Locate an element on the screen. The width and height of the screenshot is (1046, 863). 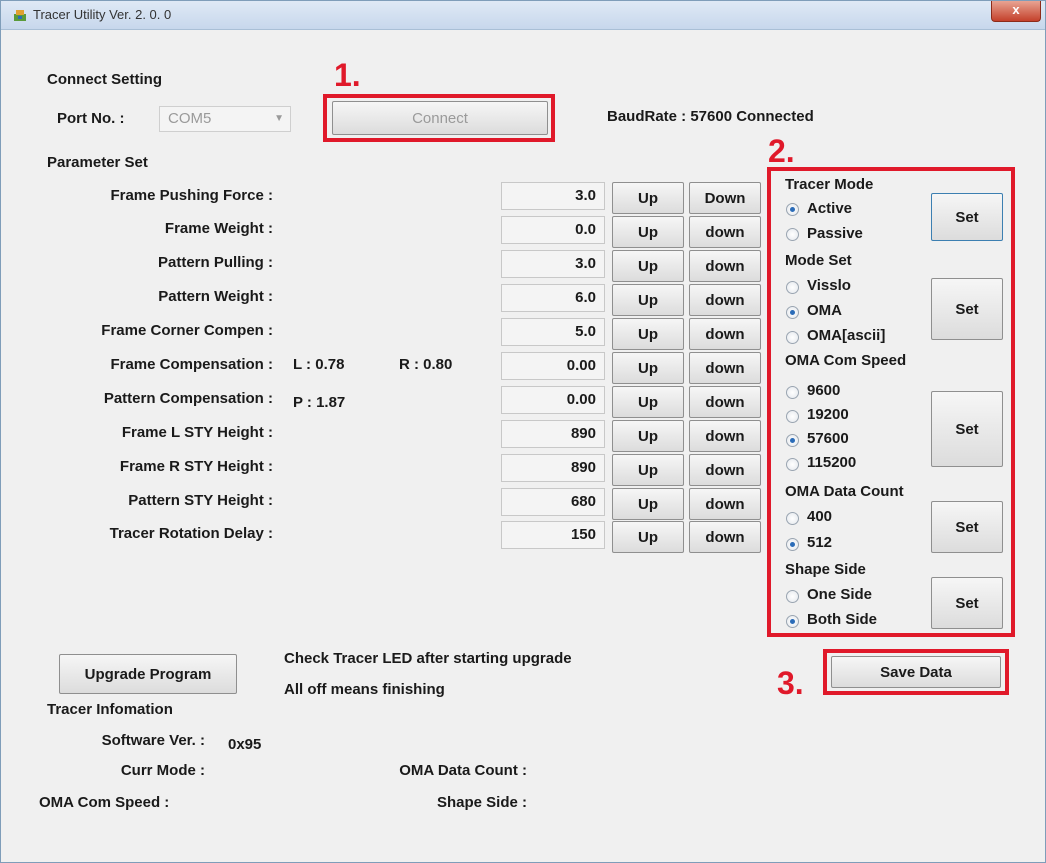
port-value: COM5 is located at coordinates (190, 118).